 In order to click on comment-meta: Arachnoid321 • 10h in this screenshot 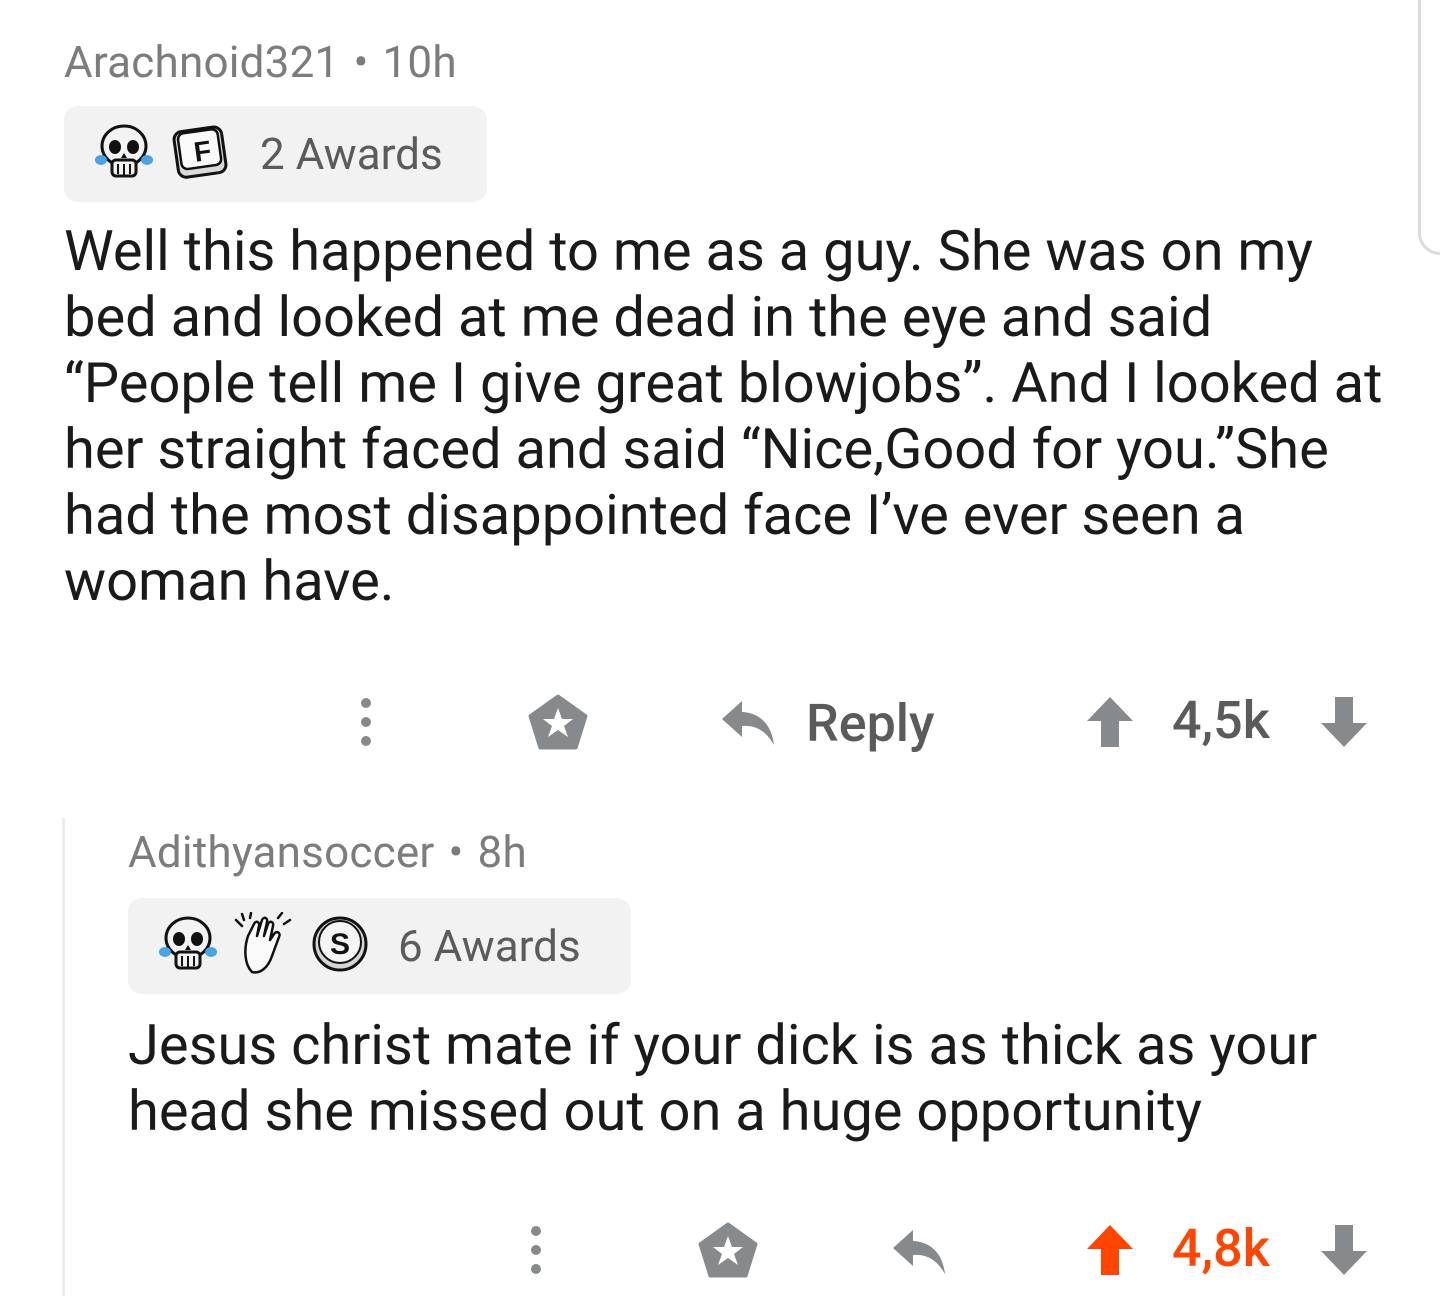, I will do `click(260, 62)`.